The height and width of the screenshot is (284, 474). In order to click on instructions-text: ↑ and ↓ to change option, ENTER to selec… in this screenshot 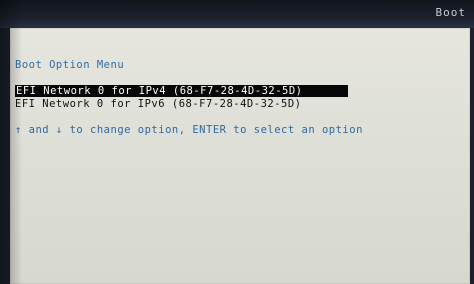, I will do `click(189, 130)`.